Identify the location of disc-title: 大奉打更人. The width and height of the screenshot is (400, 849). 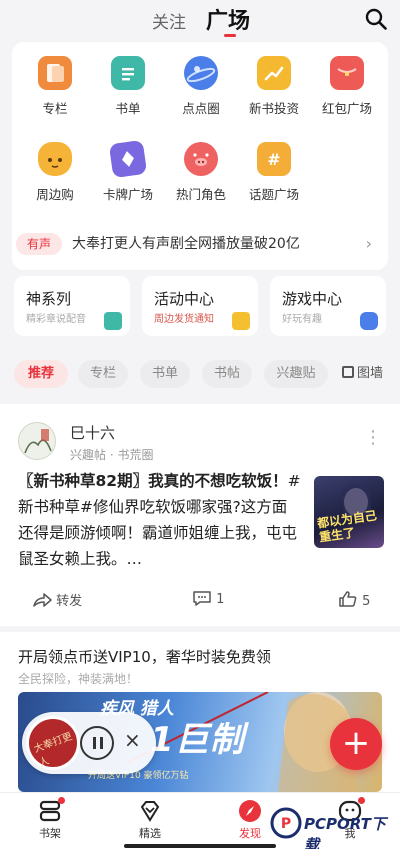
(53, 750).